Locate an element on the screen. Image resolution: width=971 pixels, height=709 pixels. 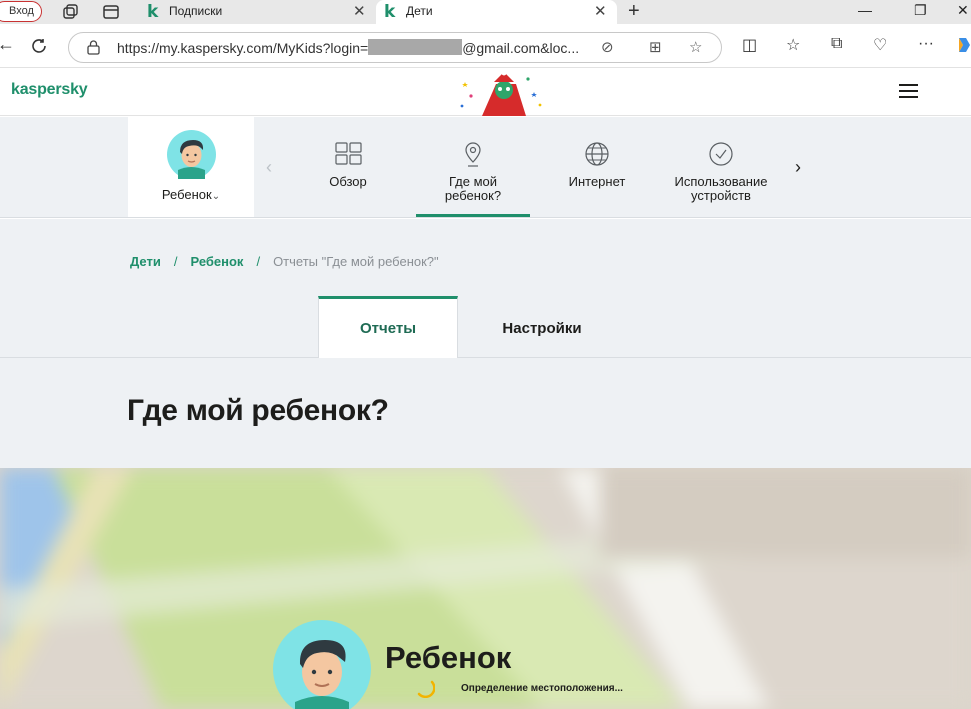
location-pin-icon is located at coordinates (473, 154).